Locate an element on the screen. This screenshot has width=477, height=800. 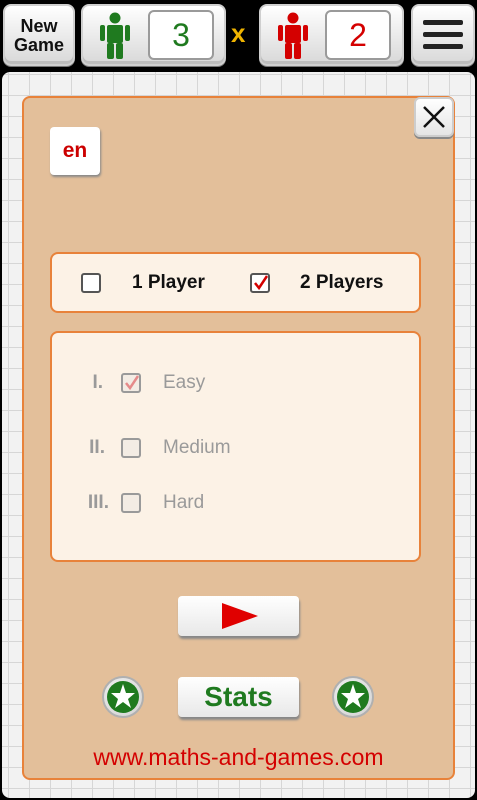
close-icon is located at coordinates (434, 117).